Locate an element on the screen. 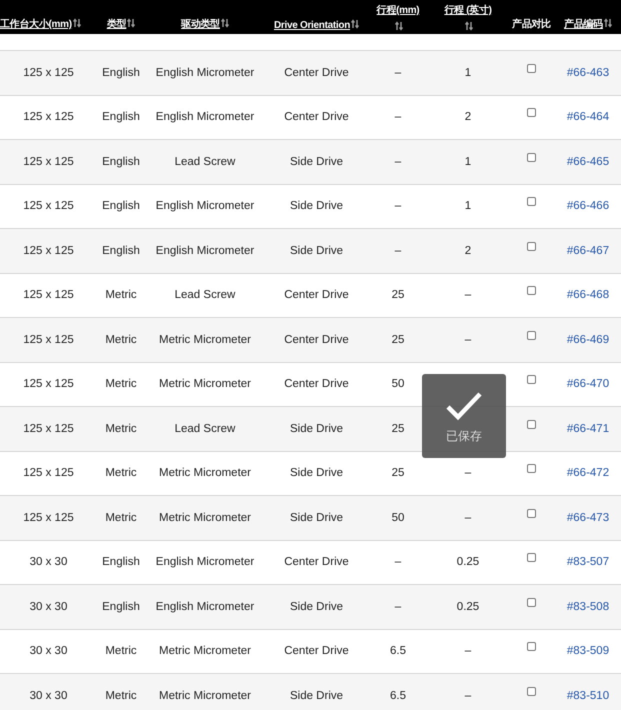 Image resolution: width=621 pixels, height=710 pixels. product-code-link: #66-466 is located at coordinates (588, 206).